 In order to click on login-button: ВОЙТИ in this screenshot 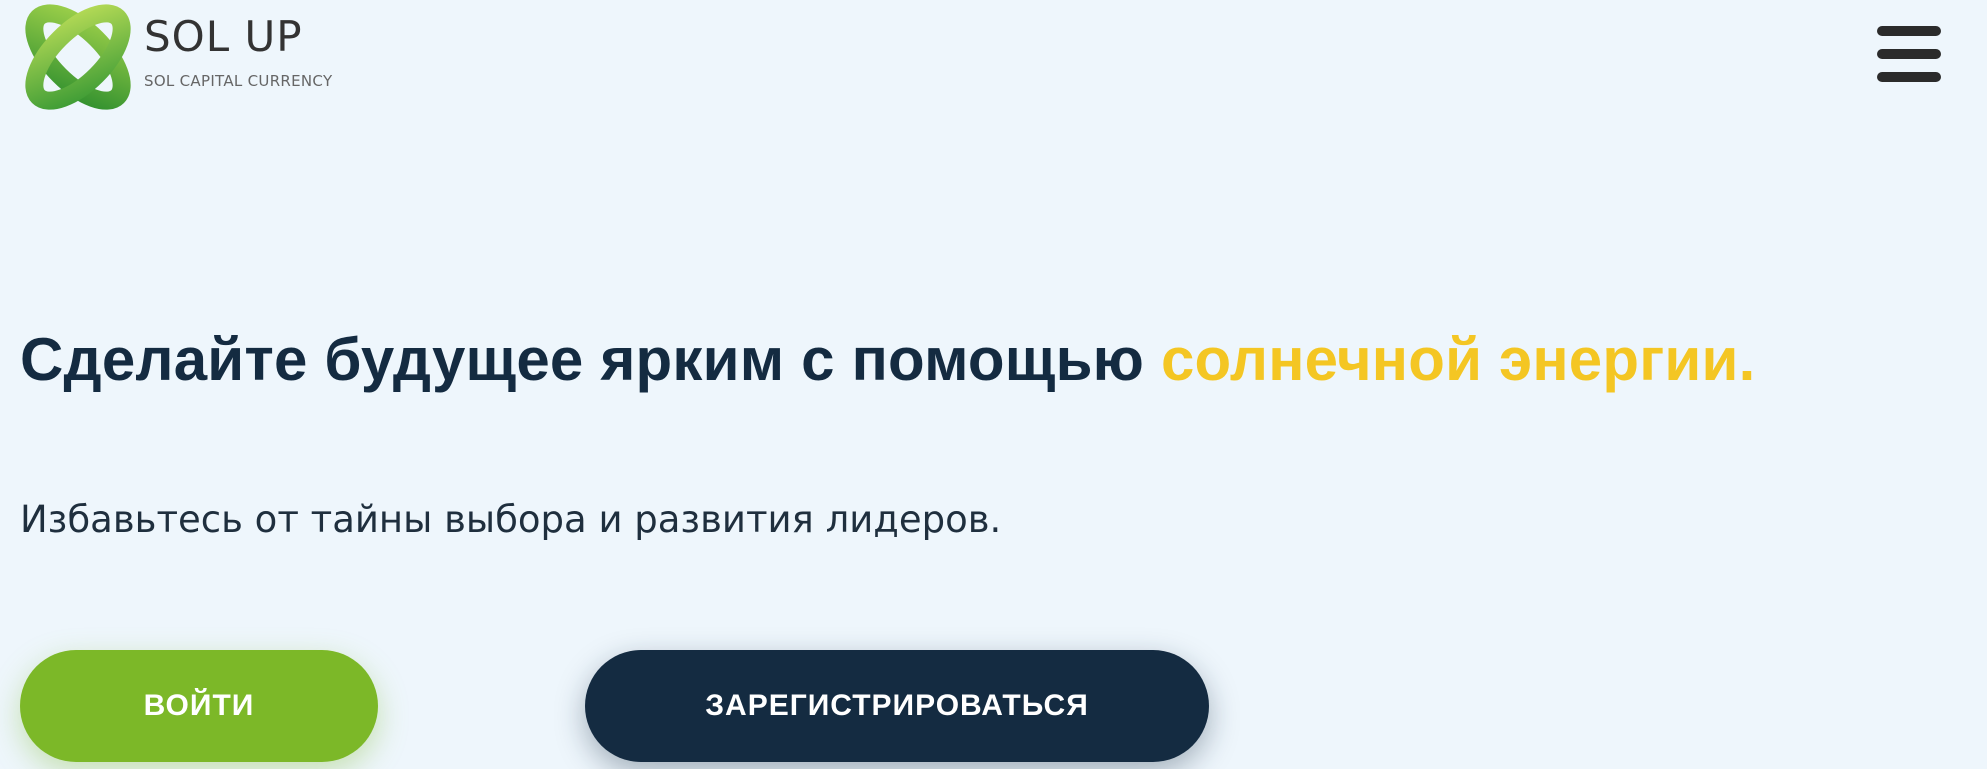, I will do `click(199, 706)`.